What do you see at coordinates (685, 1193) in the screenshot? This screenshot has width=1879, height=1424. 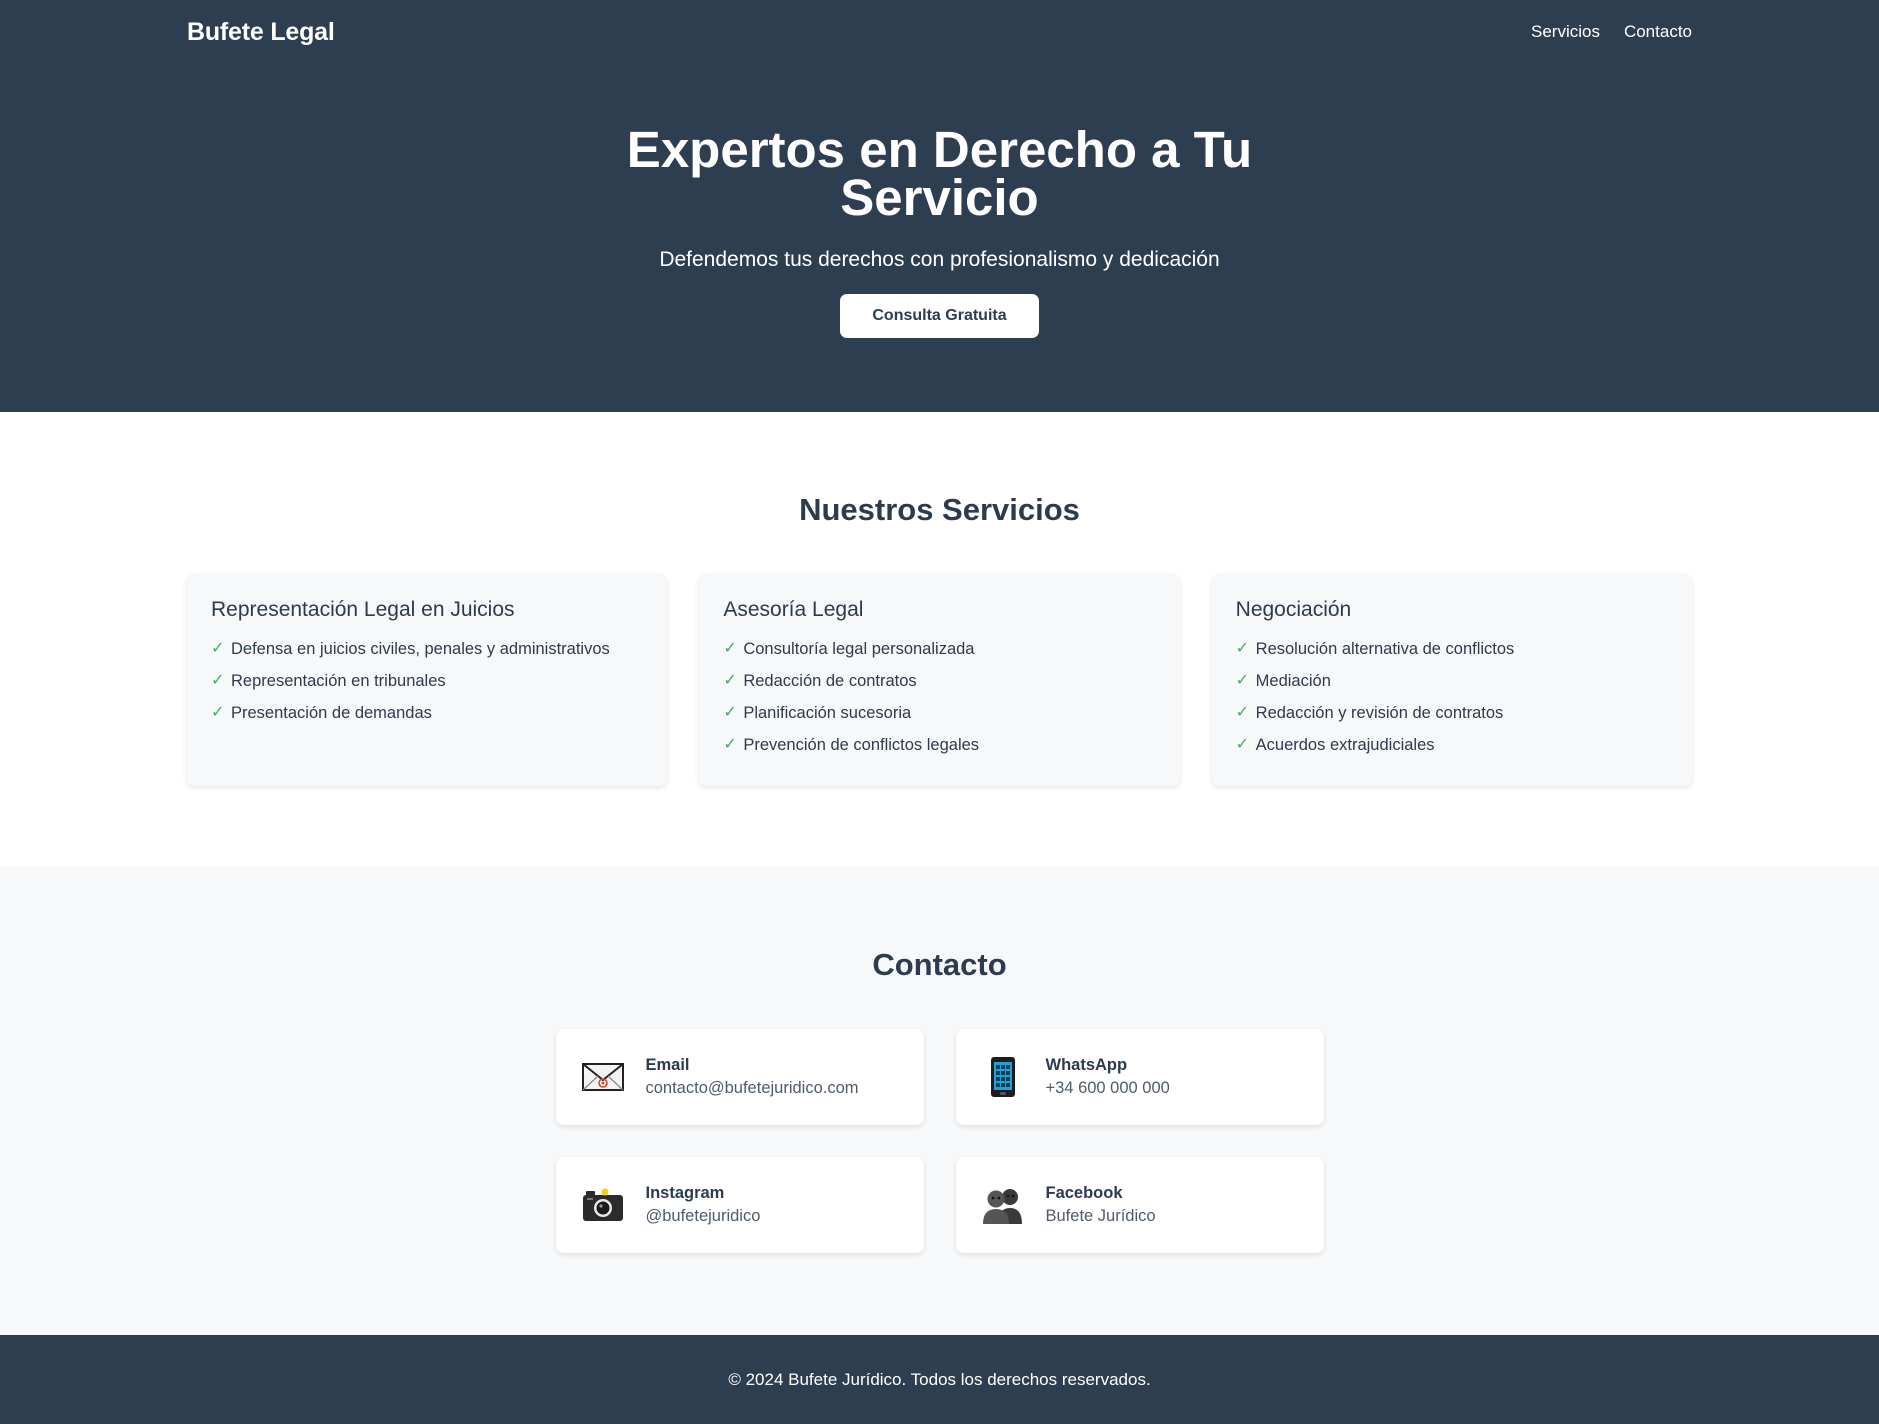 I see `contact-label: Instagram` at bounding box center [685, 1193].